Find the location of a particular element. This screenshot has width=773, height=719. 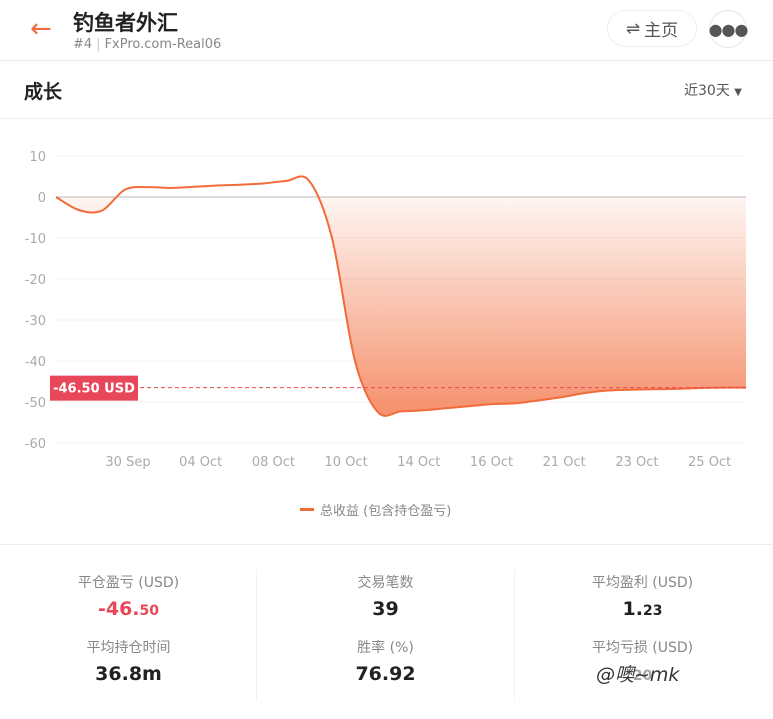

divider is located at coordinates (386, 544).